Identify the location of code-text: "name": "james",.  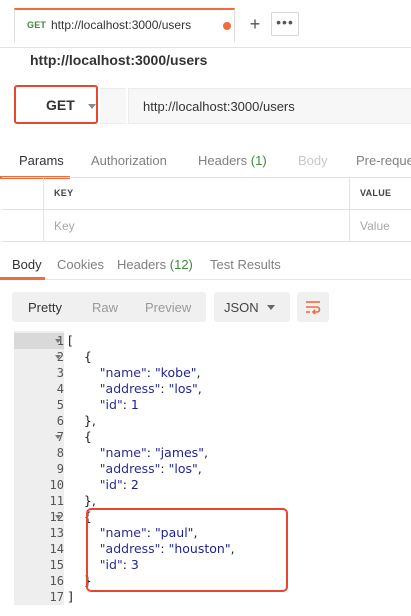
(153, 452).